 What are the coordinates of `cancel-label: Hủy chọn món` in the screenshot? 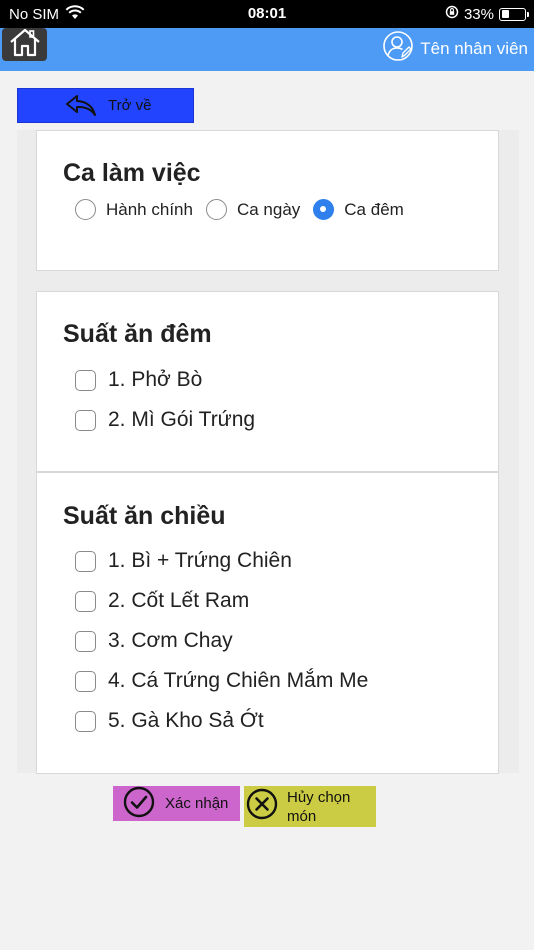 It's located at (318, 807).